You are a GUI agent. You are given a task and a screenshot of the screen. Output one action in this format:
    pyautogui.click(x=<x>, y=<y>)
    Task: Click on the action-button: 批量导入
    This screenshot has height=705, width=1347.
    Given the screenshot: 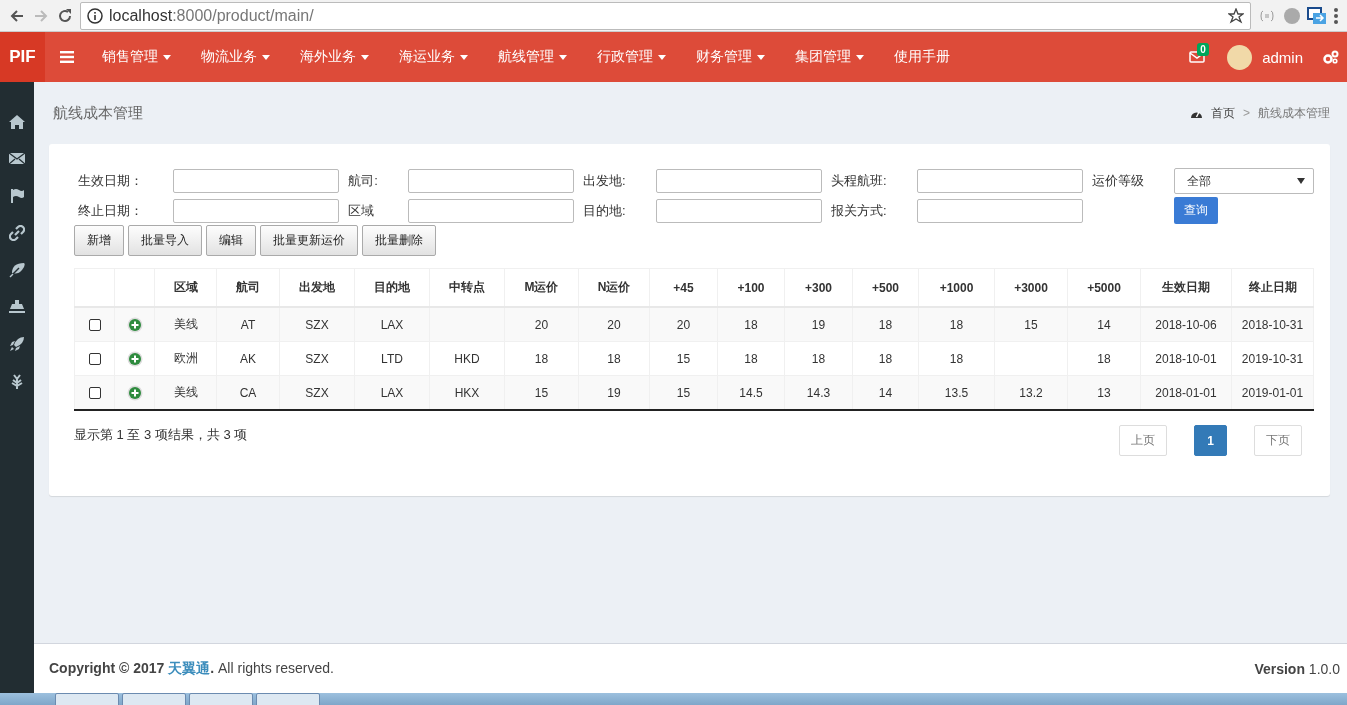 What is the action you would take?
    pyautogui.click(x=165, y=240)
    